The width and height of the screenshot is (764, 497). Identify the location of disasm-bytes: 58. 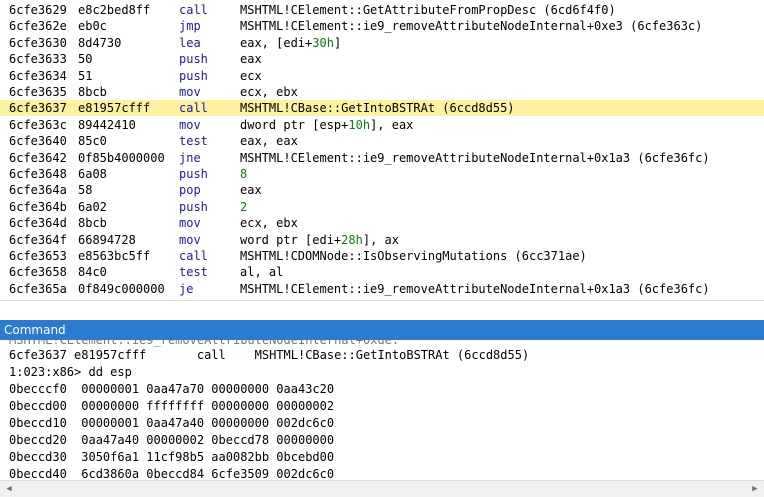
(85, 190).